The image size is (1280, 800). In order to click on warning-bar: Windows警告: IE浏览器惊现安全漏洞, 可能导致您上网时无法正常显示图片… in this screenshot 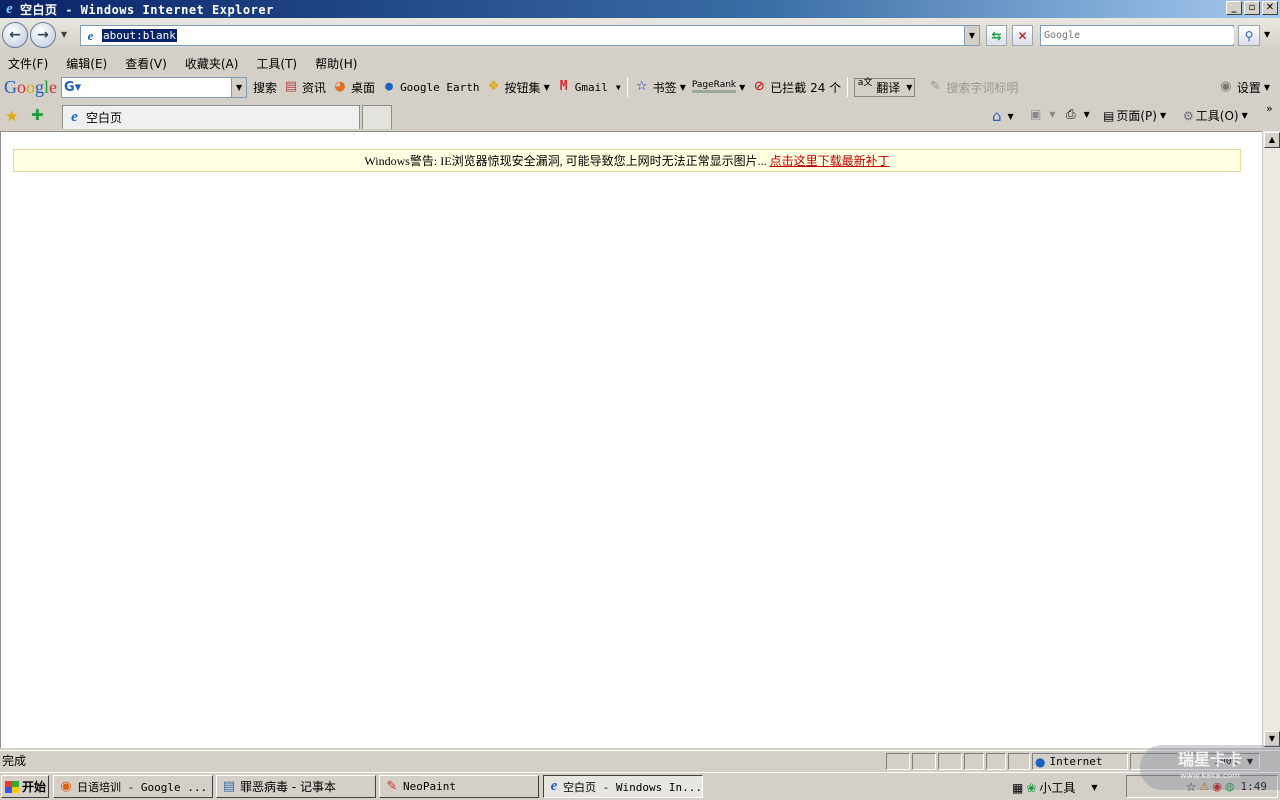, I will do `click(627, 160)`.